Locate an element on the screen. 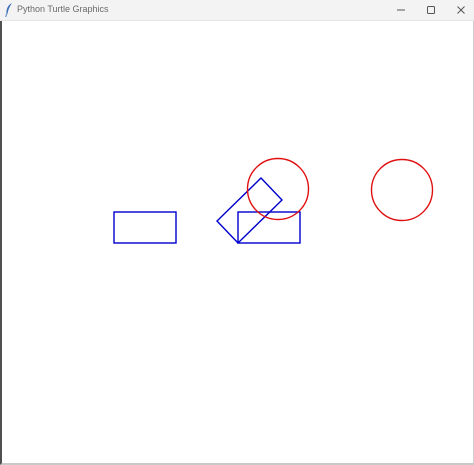 This screenshot has height=465, width=474. drawing-surface is located at coordinates (273, 200).